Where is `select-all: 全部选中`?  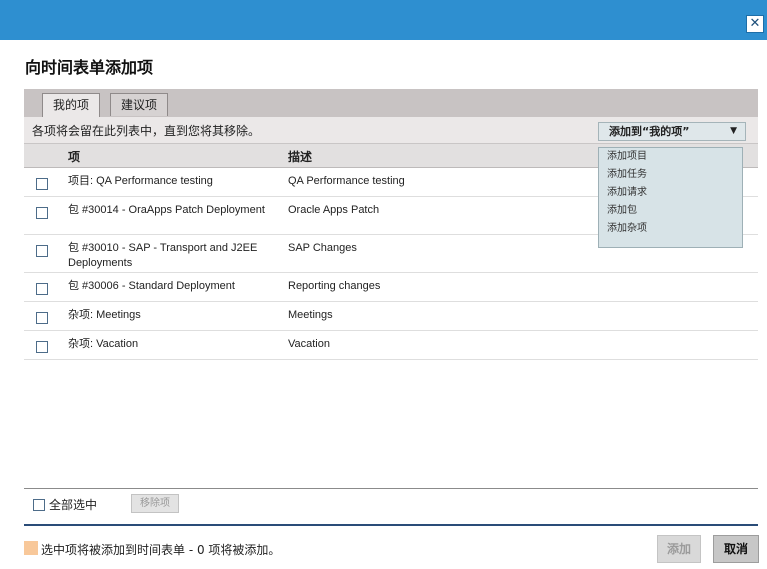
select-all: 全部选中 is located at coordinates (65, 504).